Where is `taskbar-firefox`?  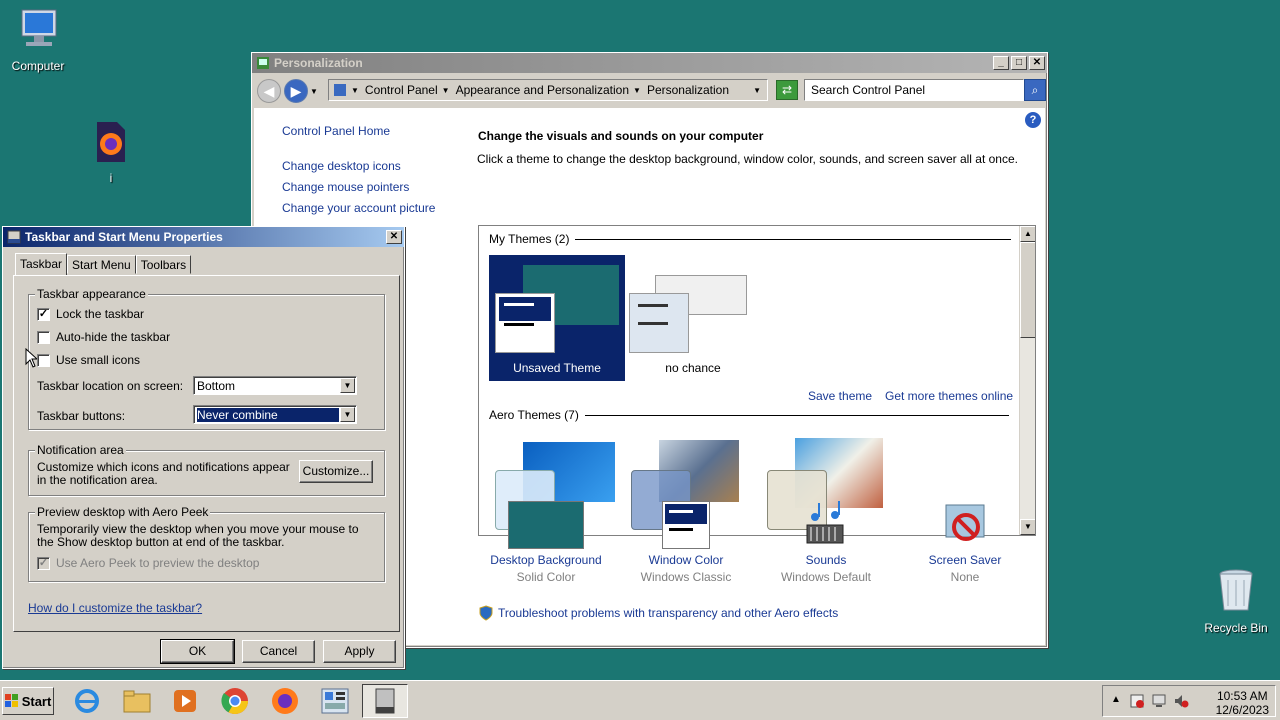 taskbar-firefox is located at coordinates (285, 701).